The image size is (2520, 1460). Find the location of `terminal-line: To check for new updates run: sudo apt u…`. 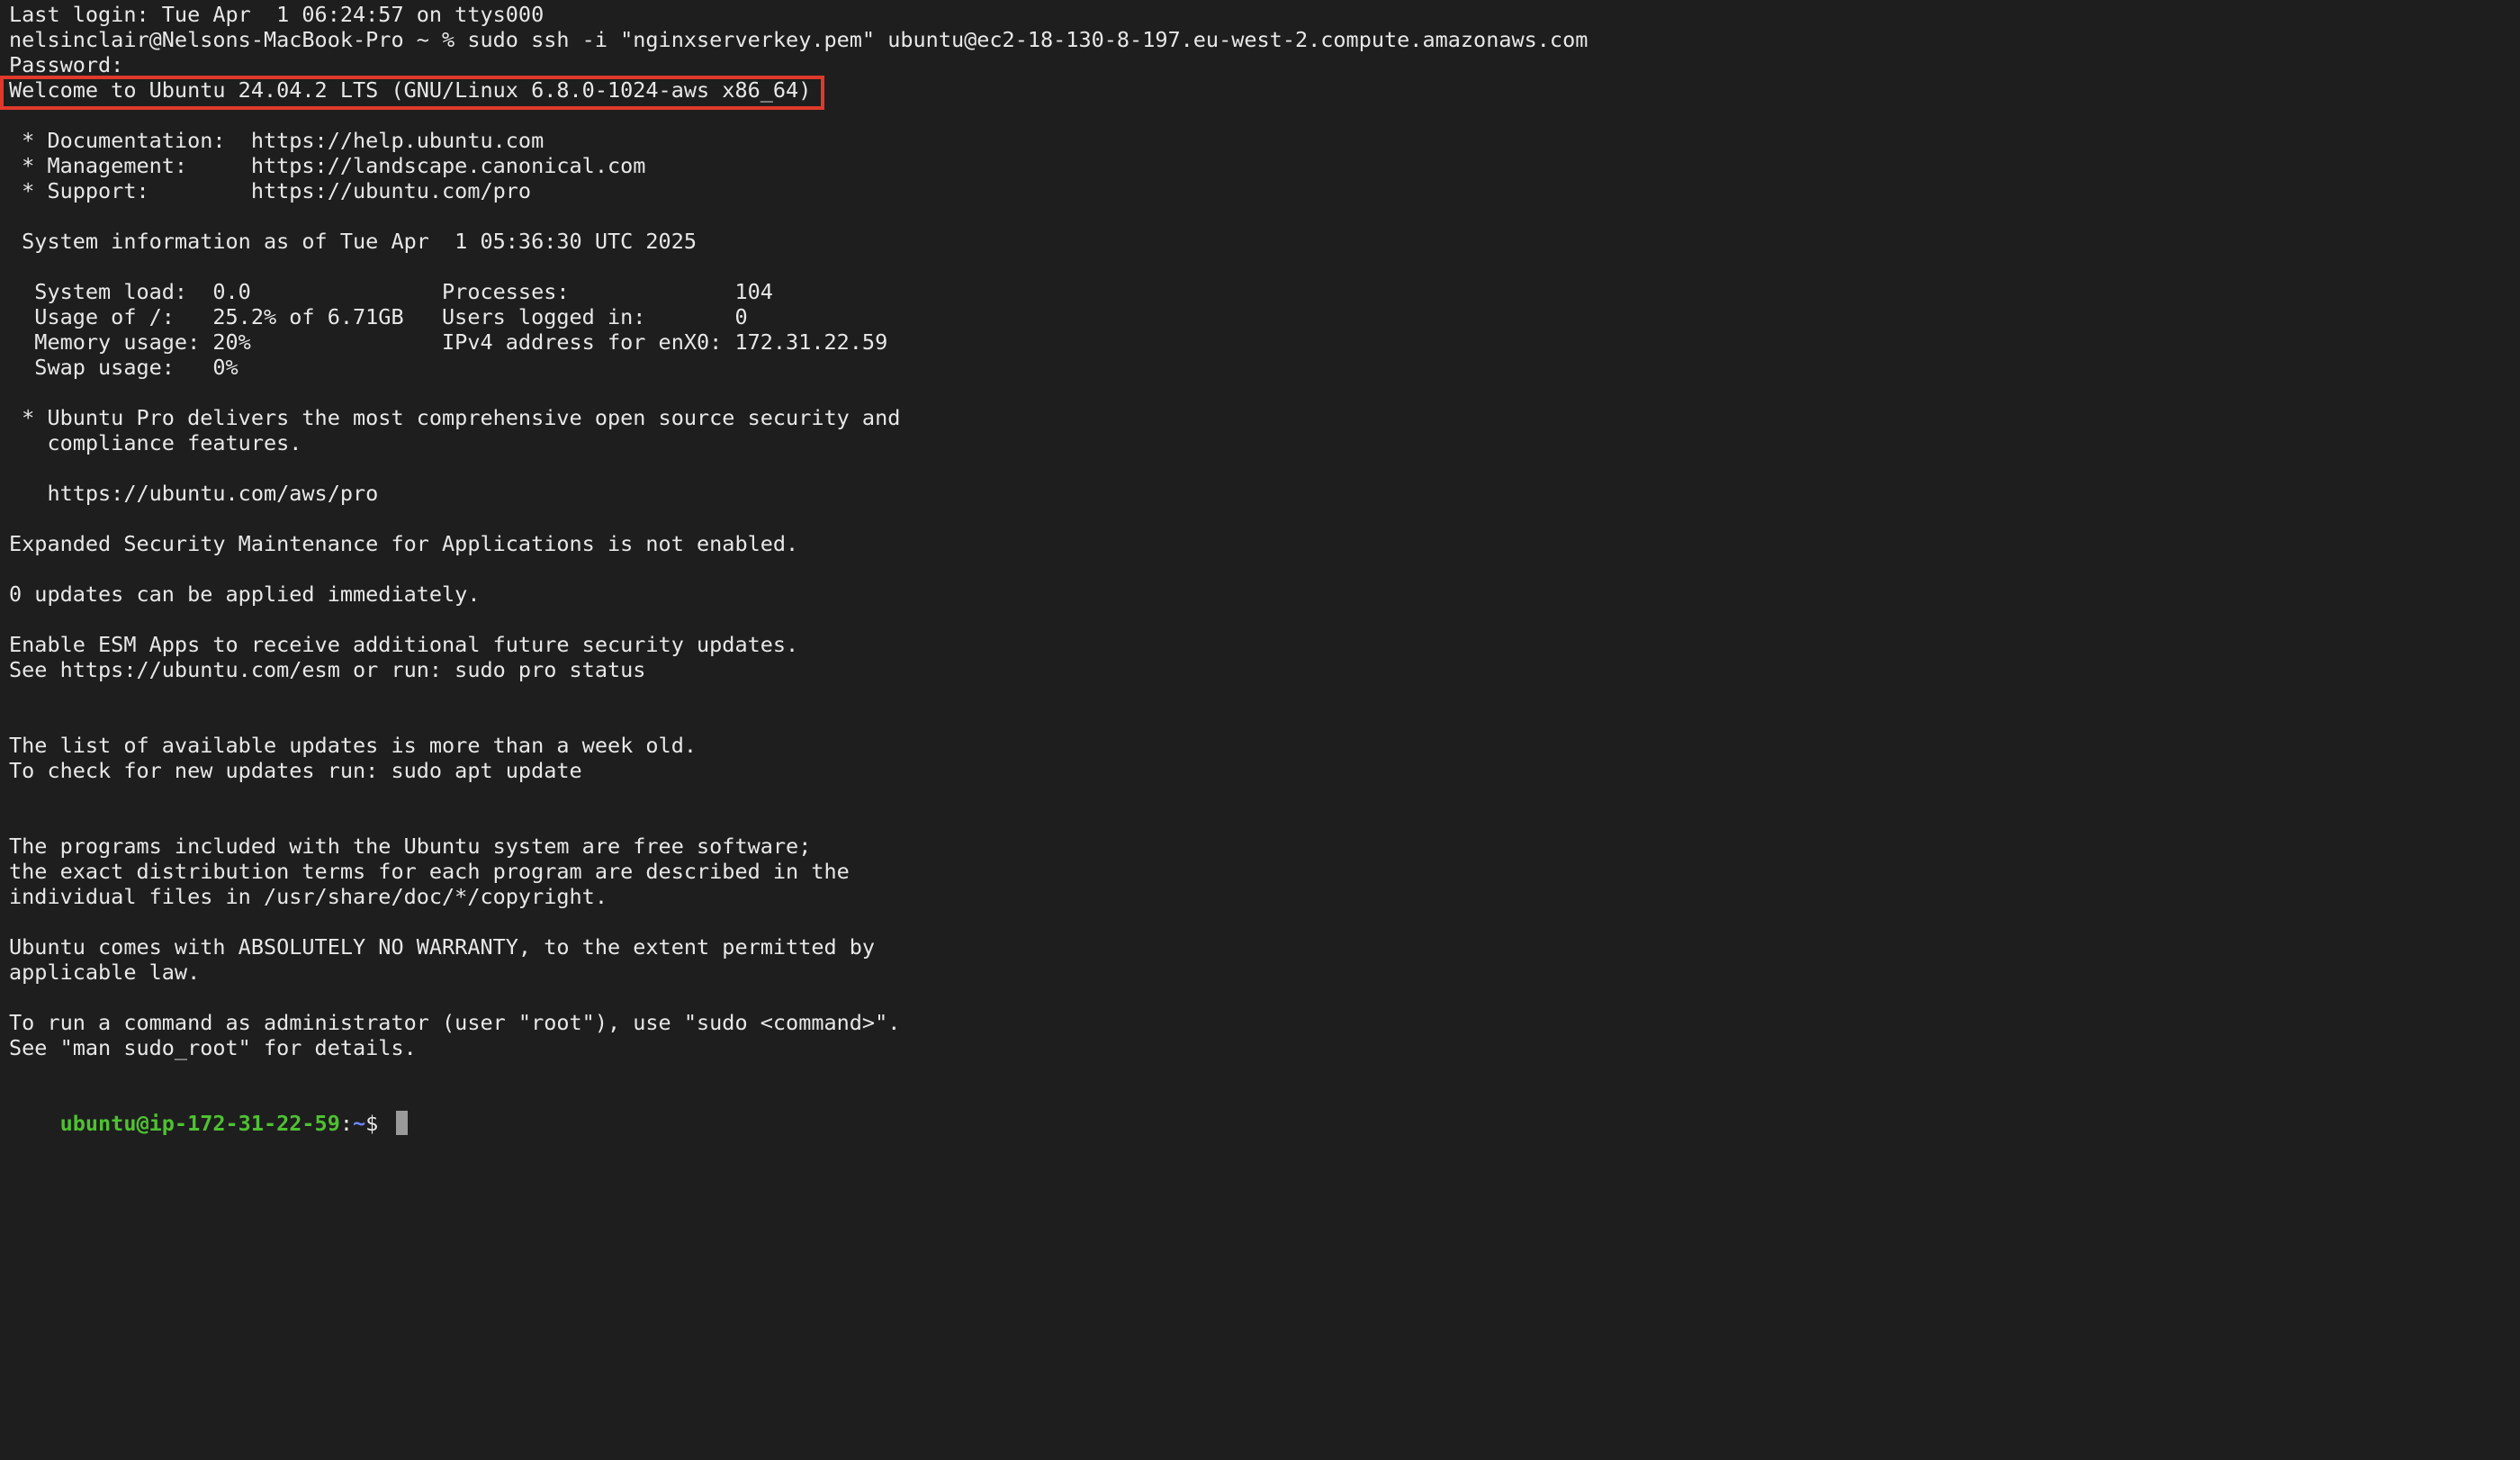

terminal-line: To check for new updates run: sudo apt u… is located at coordinates (296, 771).